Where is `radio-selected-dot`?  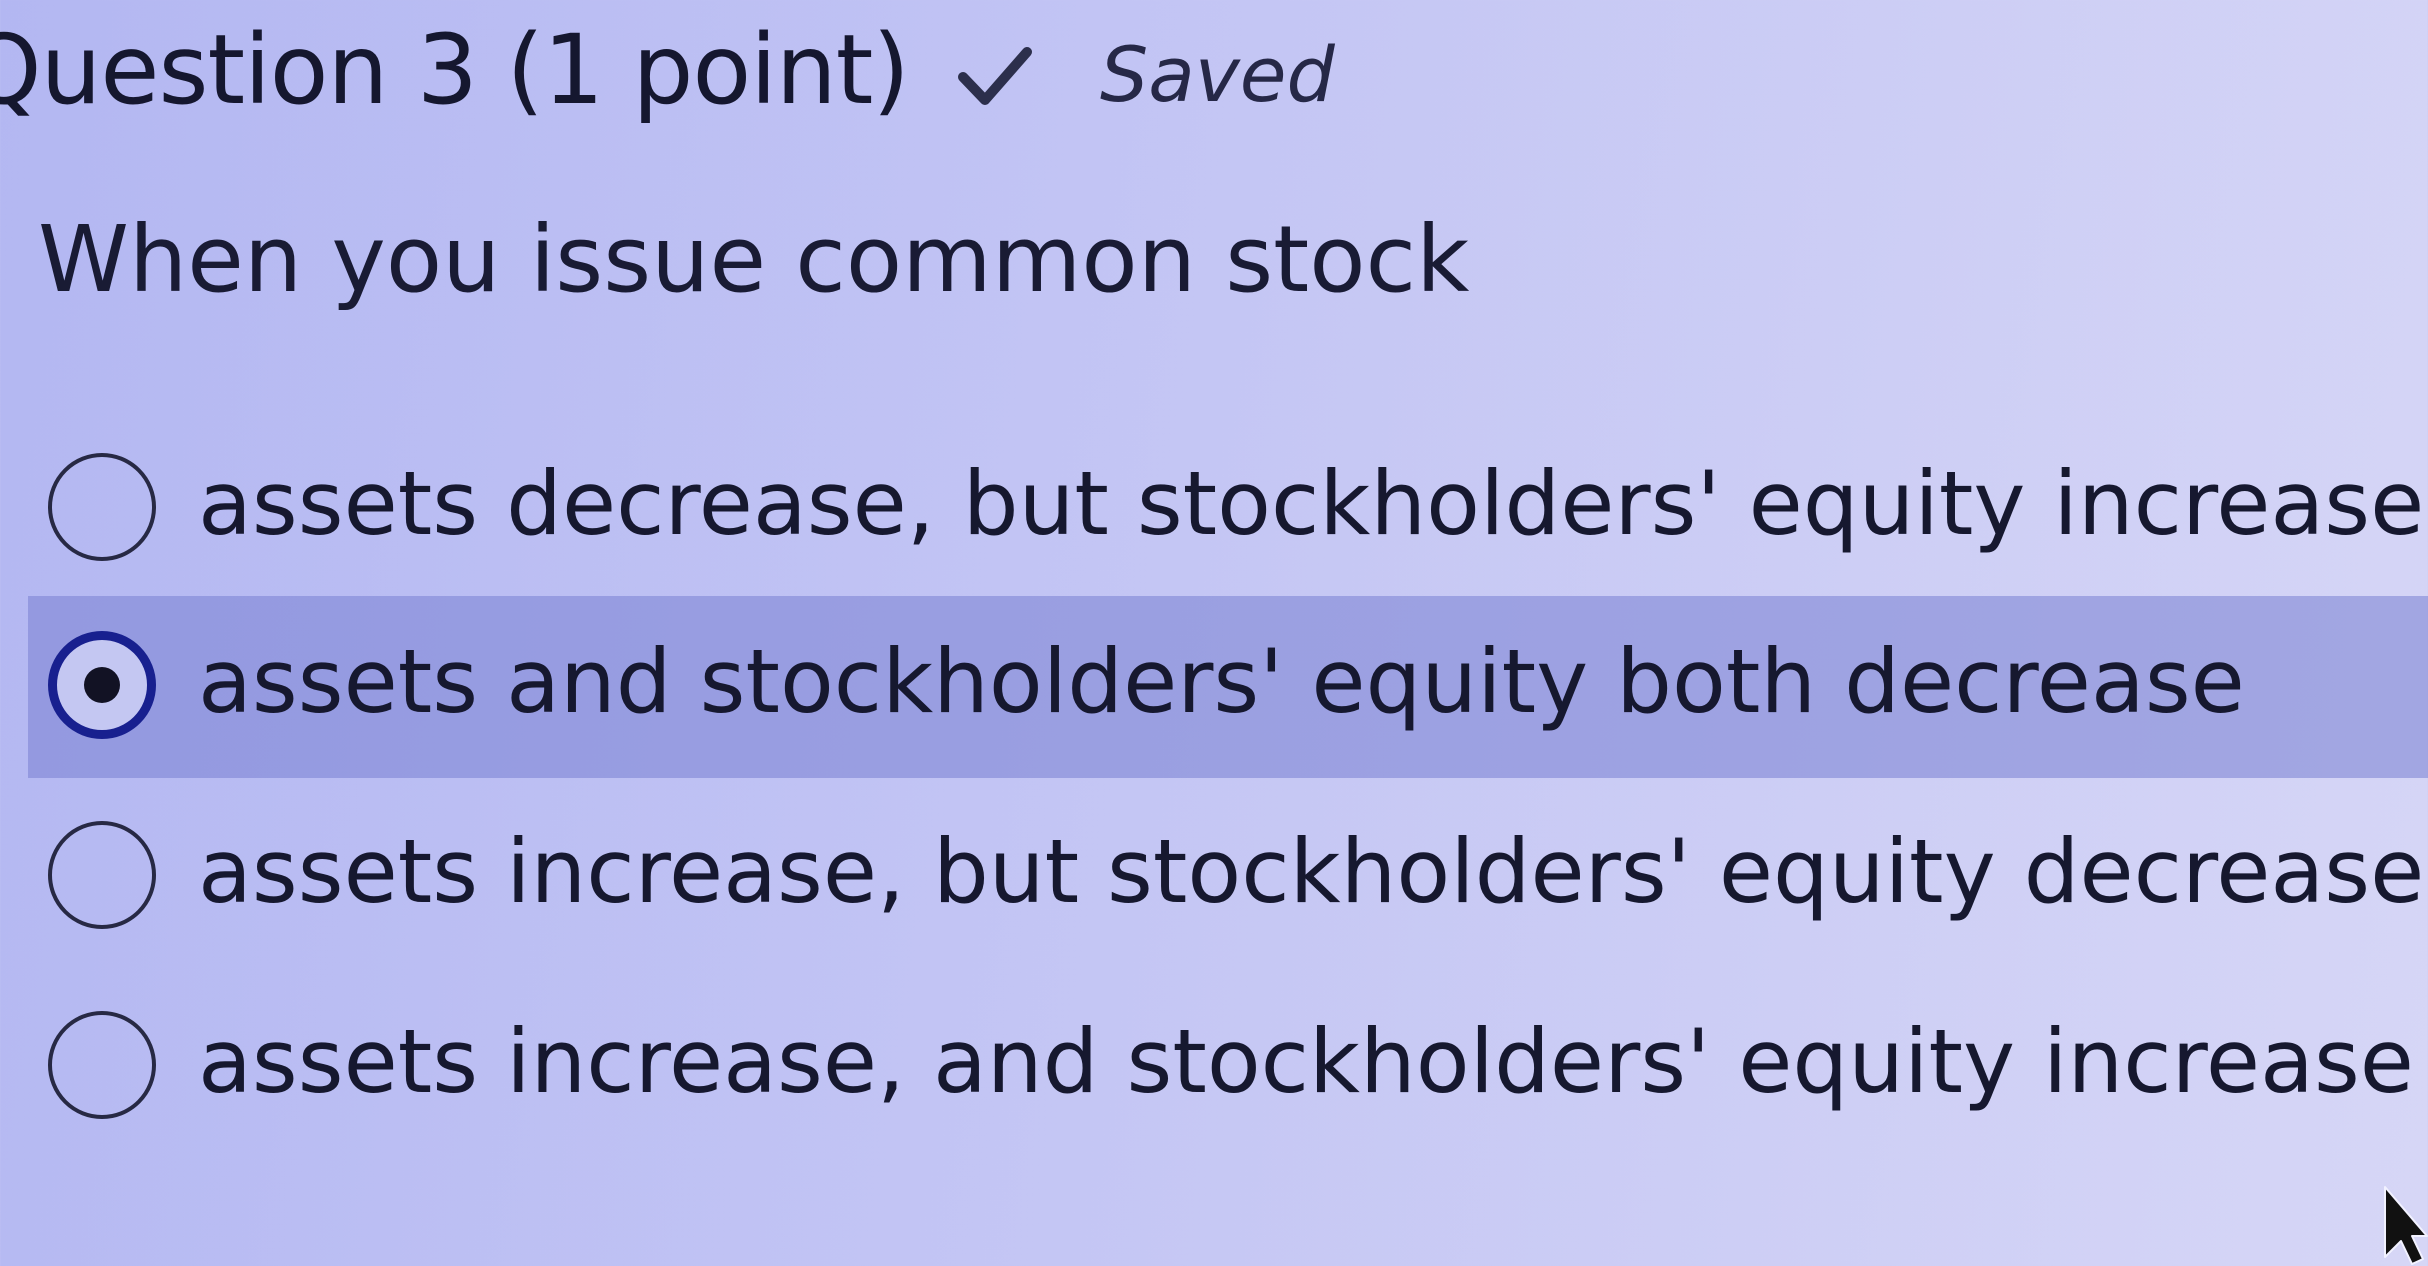
radio-selected-dot is located at coordinates (102, 685).